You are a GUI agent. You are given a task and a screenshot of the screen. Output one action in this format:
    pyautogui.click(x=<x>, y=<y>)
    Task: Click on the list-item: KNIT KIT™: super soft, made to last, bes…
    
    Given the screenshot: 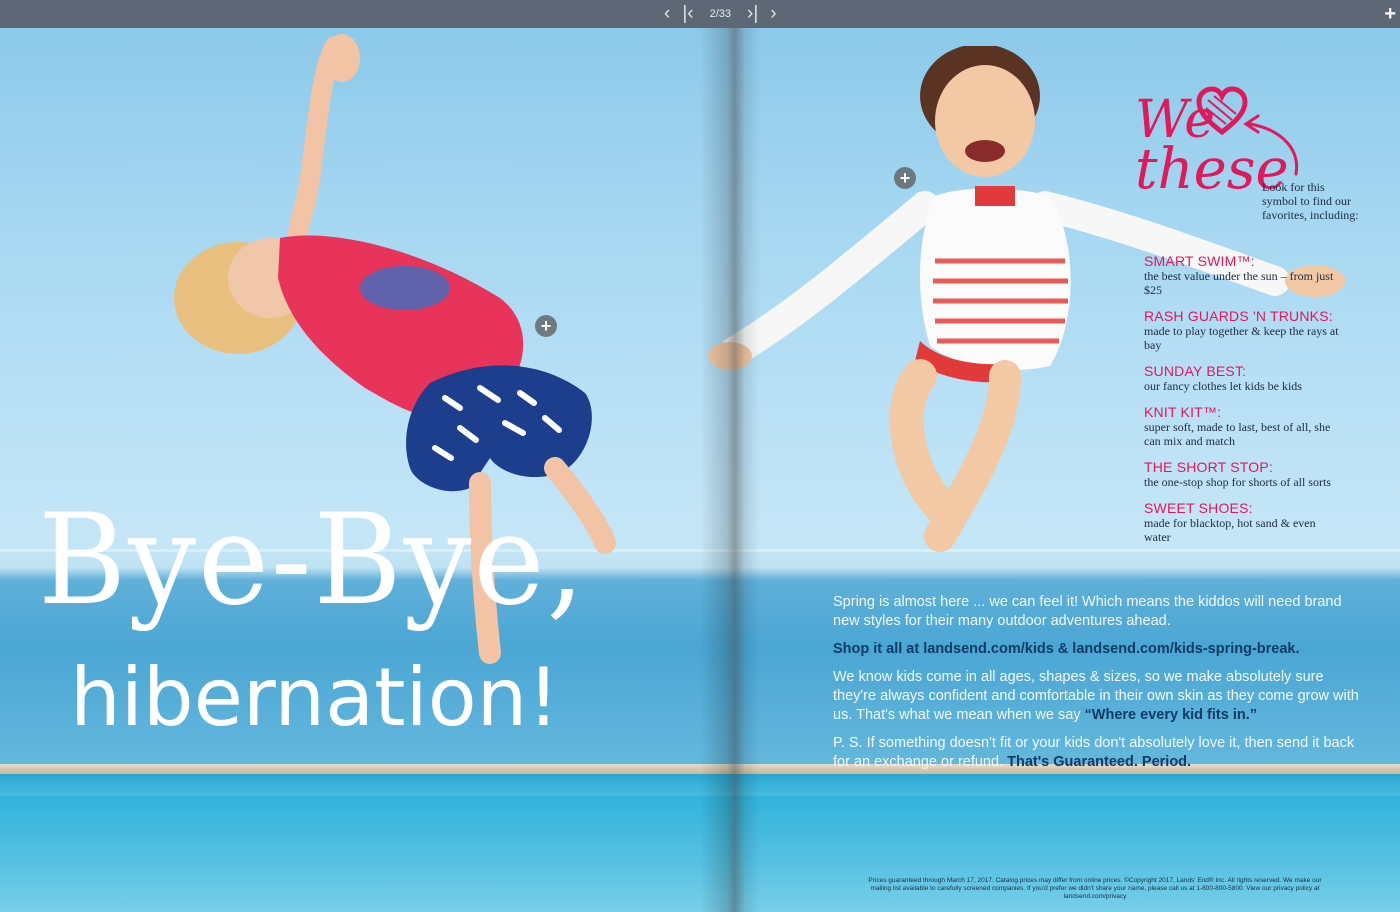 What is the action you would take?
    pyautogui.click(x=1244, y=426)
    